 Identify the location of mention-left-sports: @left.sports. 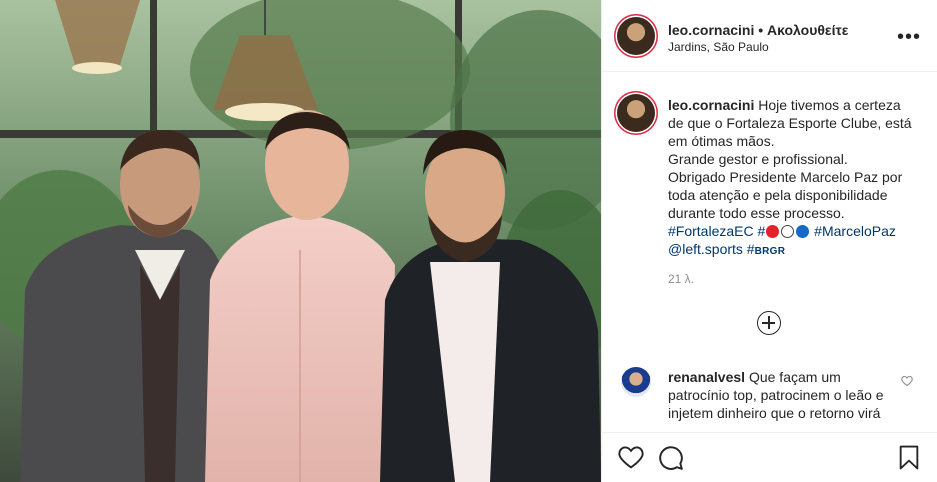
(705, 249).